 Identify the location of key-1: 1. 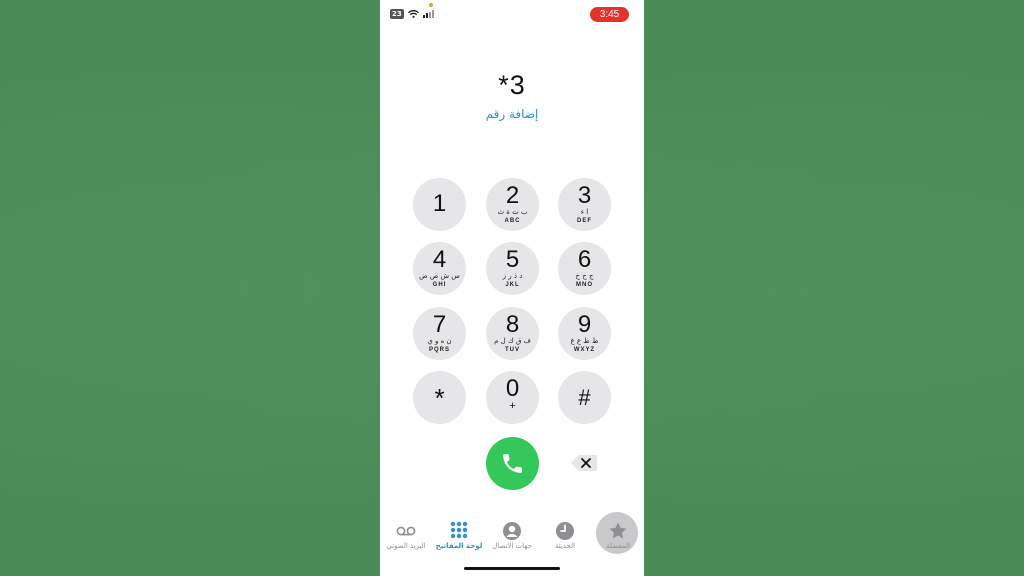
(439, 204).